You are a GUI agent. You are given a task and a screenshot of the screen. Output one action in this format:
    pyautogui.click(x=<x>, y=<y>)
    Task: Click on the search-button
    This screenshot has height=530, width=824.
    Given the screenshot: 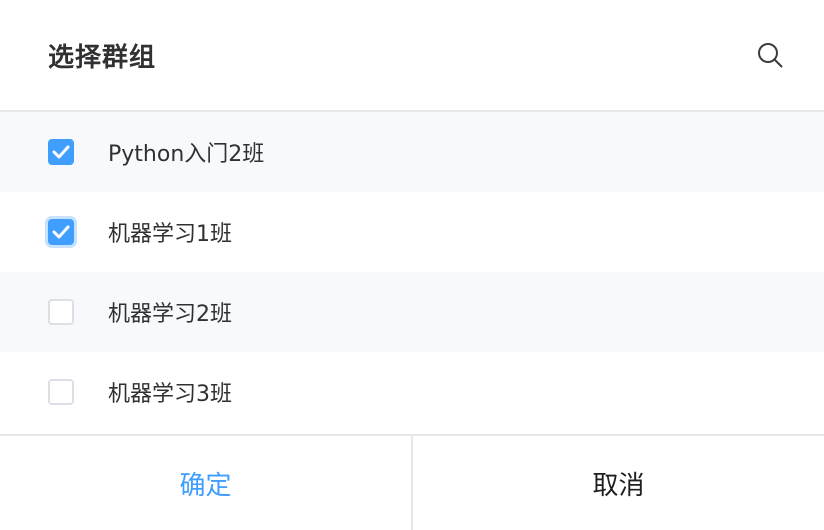 What is the action you would take?
    pyautogui.click(x=770, y=55)
    